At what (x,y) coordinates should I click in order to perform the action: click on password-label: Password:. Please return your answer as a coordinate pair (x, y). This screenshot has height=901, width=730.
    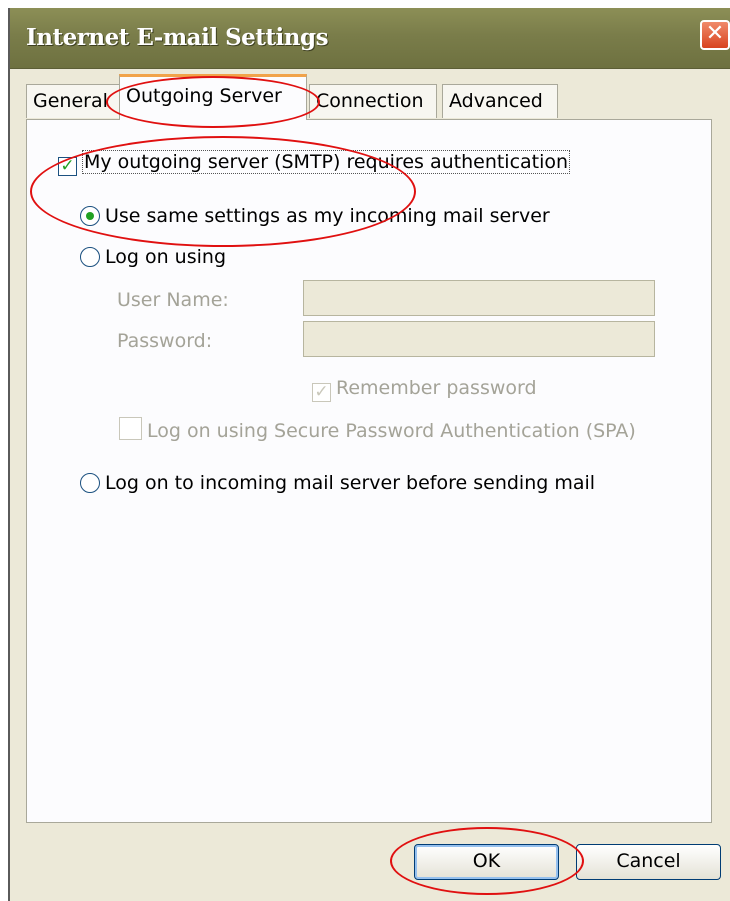
    Looking at the image, I should click on (165, 341).